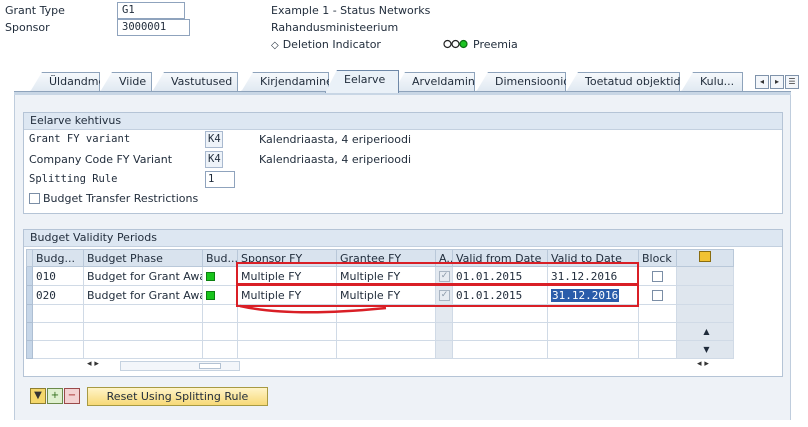 The image size is (808, 427). I want to click on tab-arveldamine: Arveldamine, so click(434, 82).